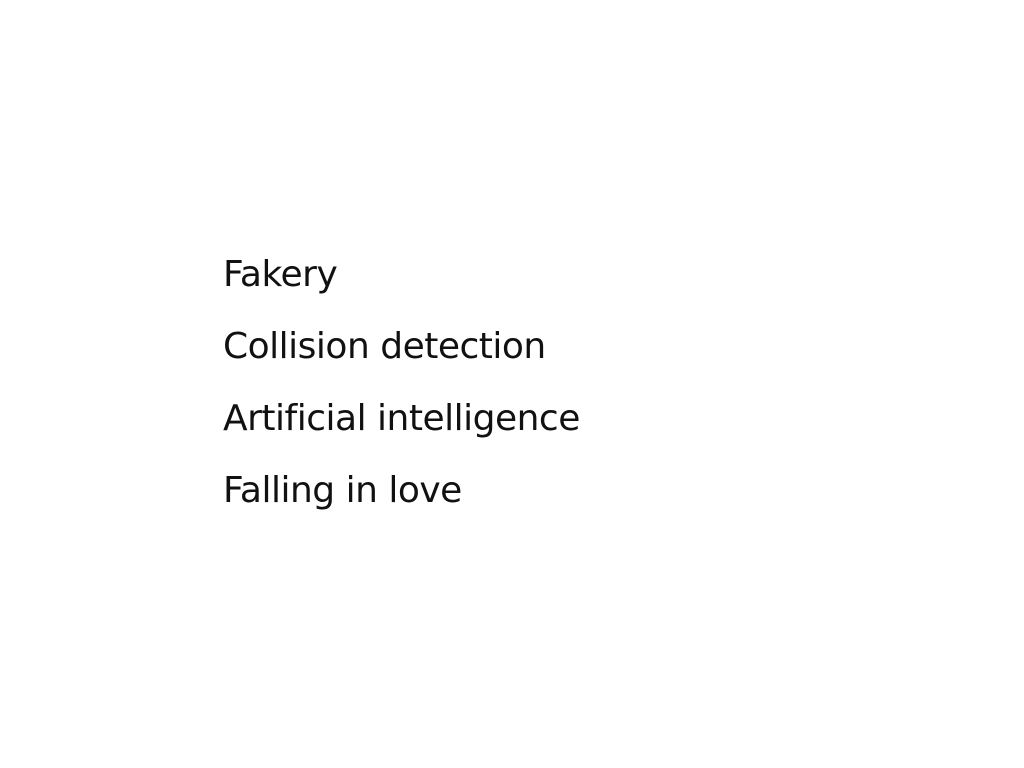  Describe the element at coordinates (401, 418) in the screenshot. I see `list-item-artificial-intelligence: Artificial intelligence` at that location.